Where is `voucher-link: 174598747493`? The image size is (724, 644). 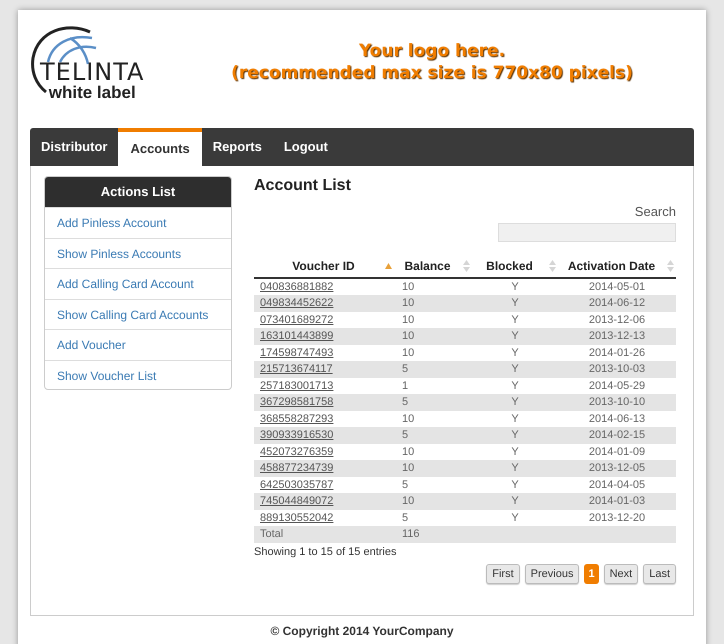 voucher-link: 174598747493 is located at coordinates (297, 352).